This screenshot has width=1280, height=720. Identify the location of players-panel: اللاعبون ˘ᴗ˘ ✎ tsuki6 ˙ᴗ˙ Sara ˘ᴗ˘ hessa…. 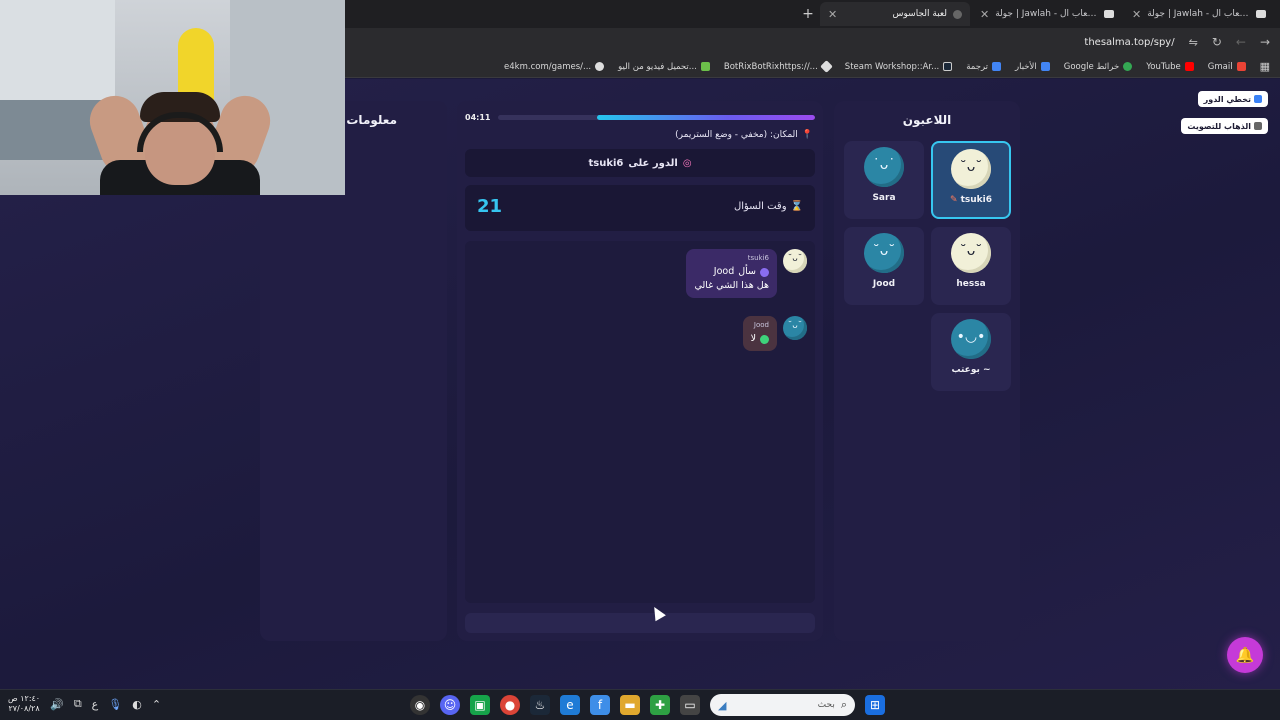
(927, 371).